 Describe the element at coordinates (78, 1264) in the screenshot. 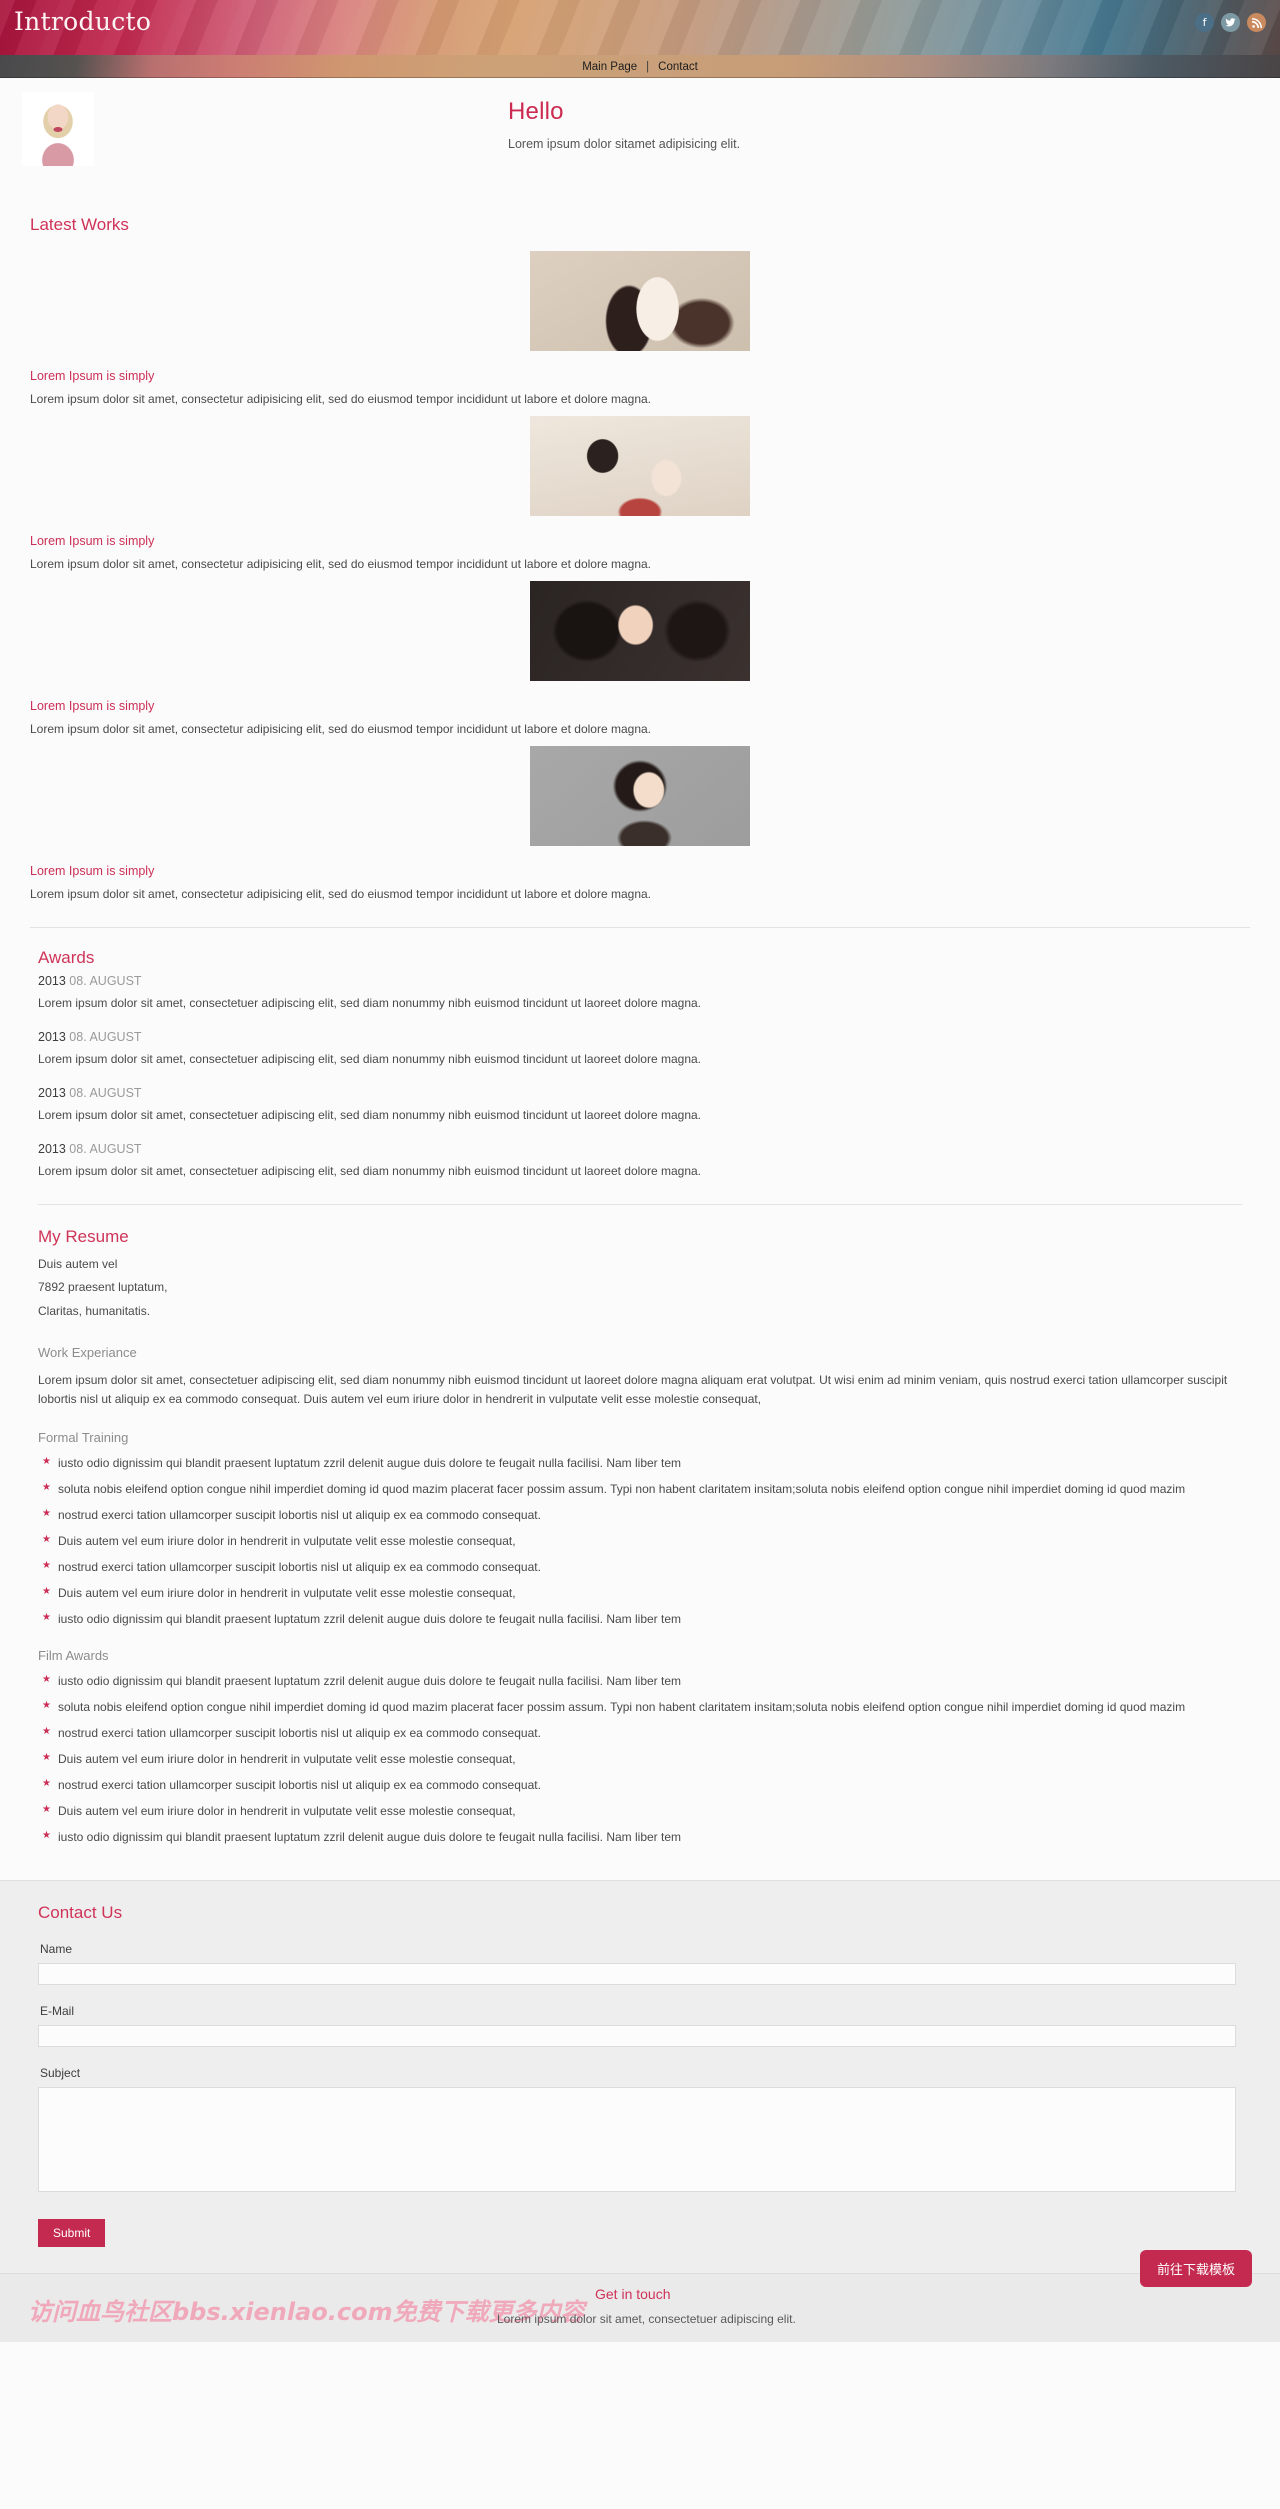

I see `address-line-1: Duis autem vel` at that location.